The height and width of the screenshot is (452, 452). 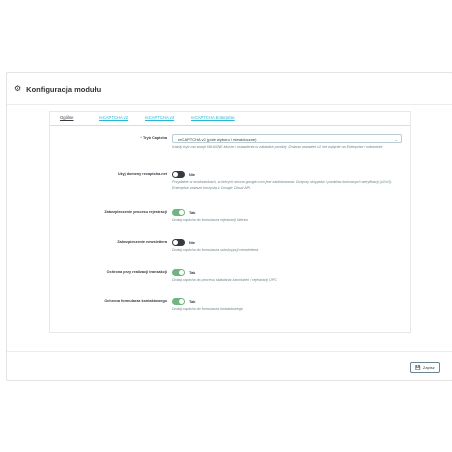 I want to click on checkout-state: Tak, so click(x=192, y=272).